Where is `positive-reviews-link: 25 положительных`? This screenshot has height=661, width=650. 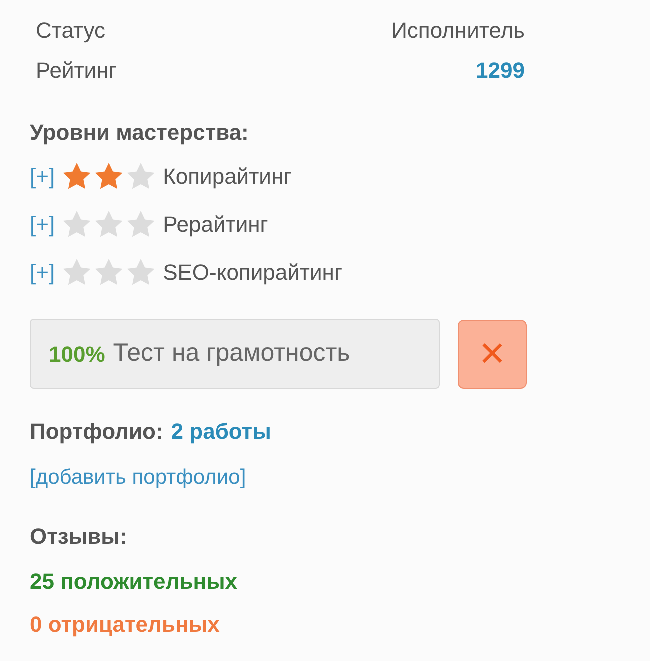 positive-reviews-link: 25 положительных is located at coordinates (134, 581).